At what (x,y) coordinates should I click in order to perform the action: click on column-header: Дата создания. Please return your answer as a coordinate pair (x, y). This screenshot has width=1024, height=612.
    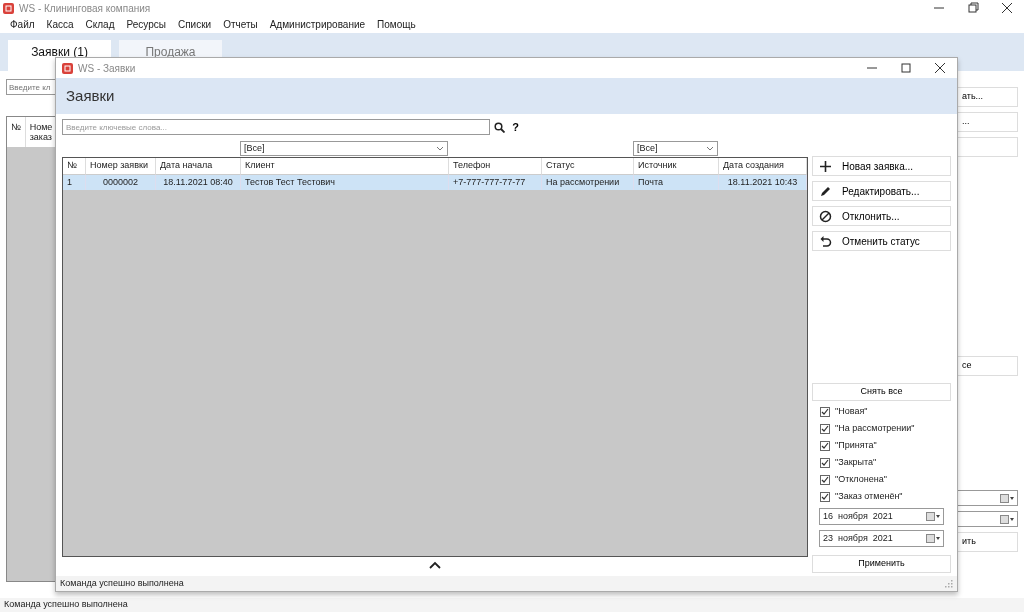
    Looking at the image, I should click on (763, 166).